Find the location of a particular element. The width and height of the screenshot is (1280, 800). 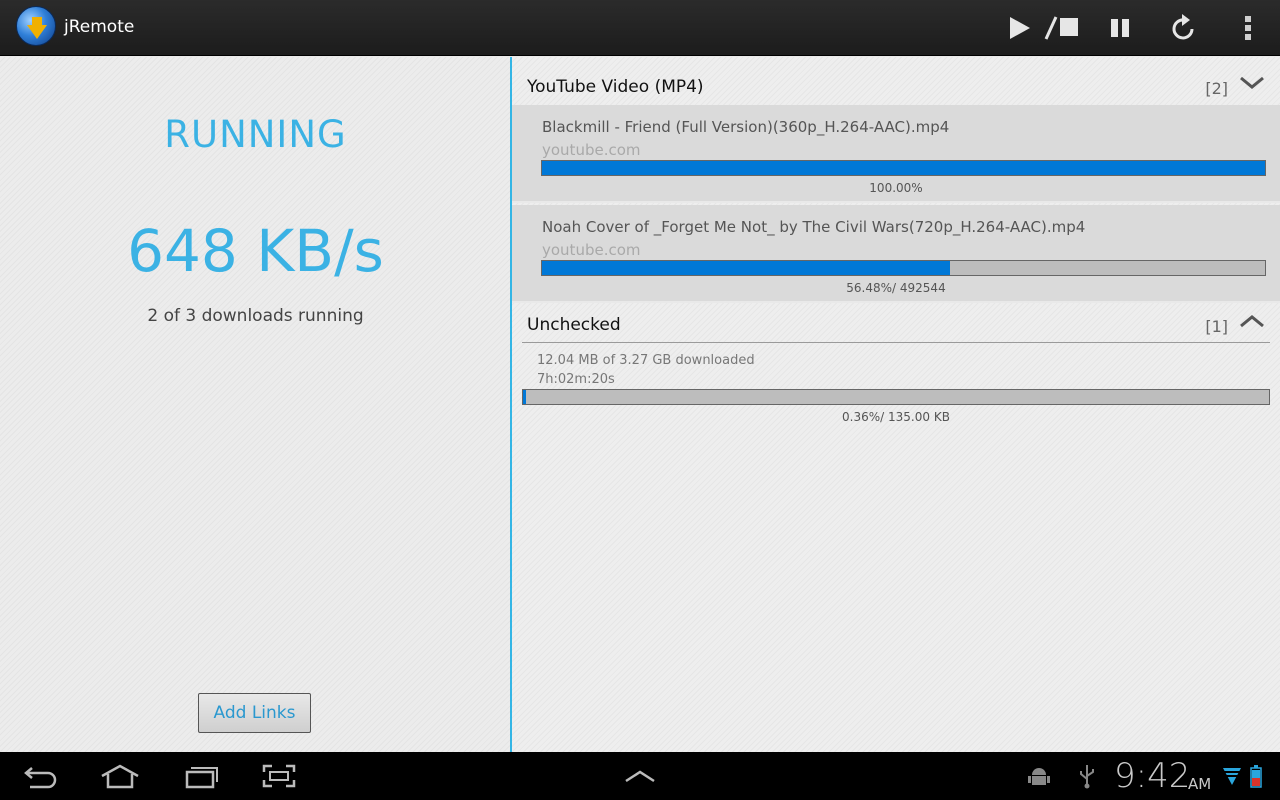

overflow-menu-button is located at coordinates (1248, 28).